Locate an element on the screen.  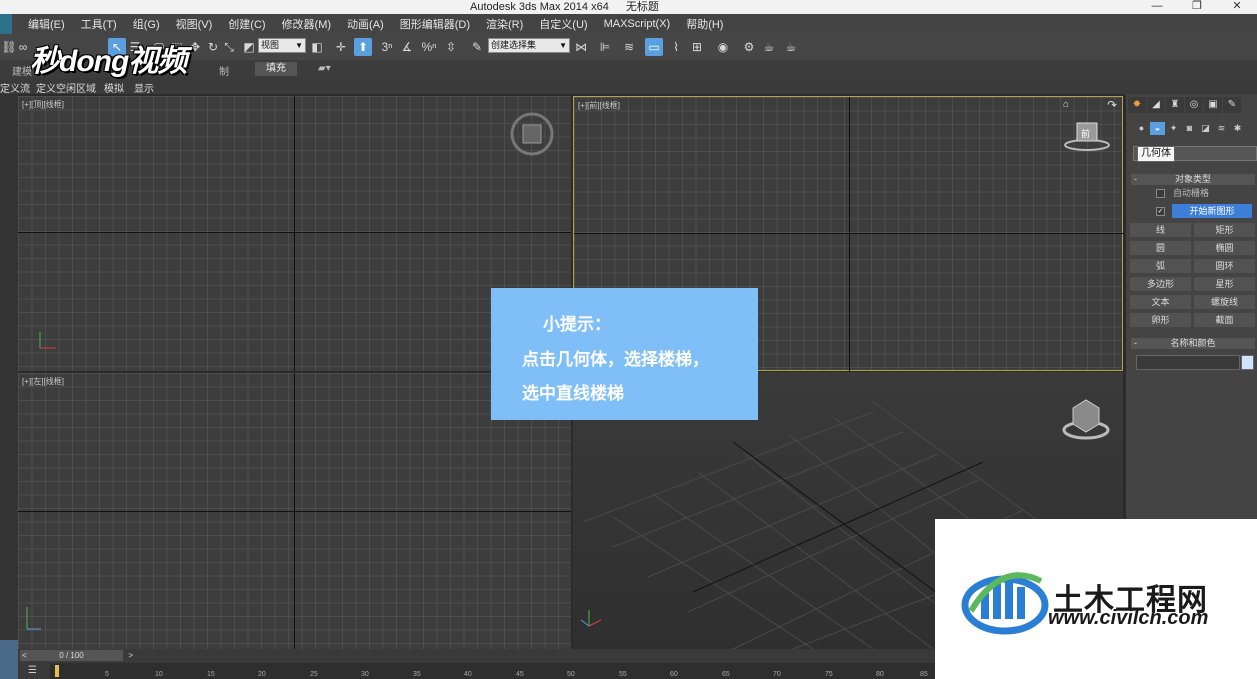
utilities-tab-icon: ✎ is located at coordinates (1232, 105).